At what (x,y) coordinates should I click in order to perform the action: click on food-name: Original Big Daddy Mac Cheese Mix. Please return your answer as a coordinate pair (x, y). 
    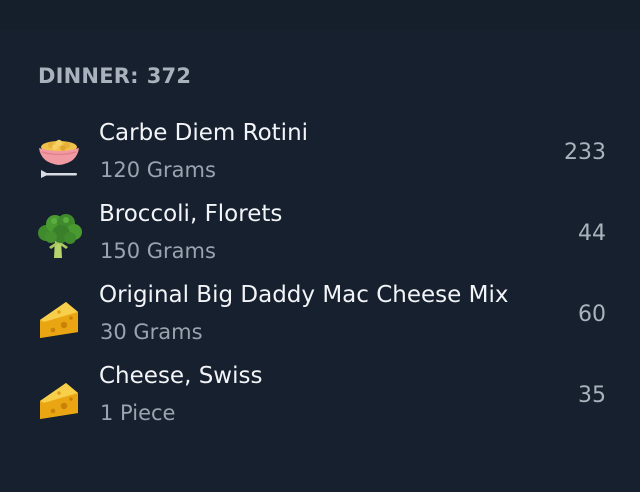
    Looking at the image, I should click on (304, 295).